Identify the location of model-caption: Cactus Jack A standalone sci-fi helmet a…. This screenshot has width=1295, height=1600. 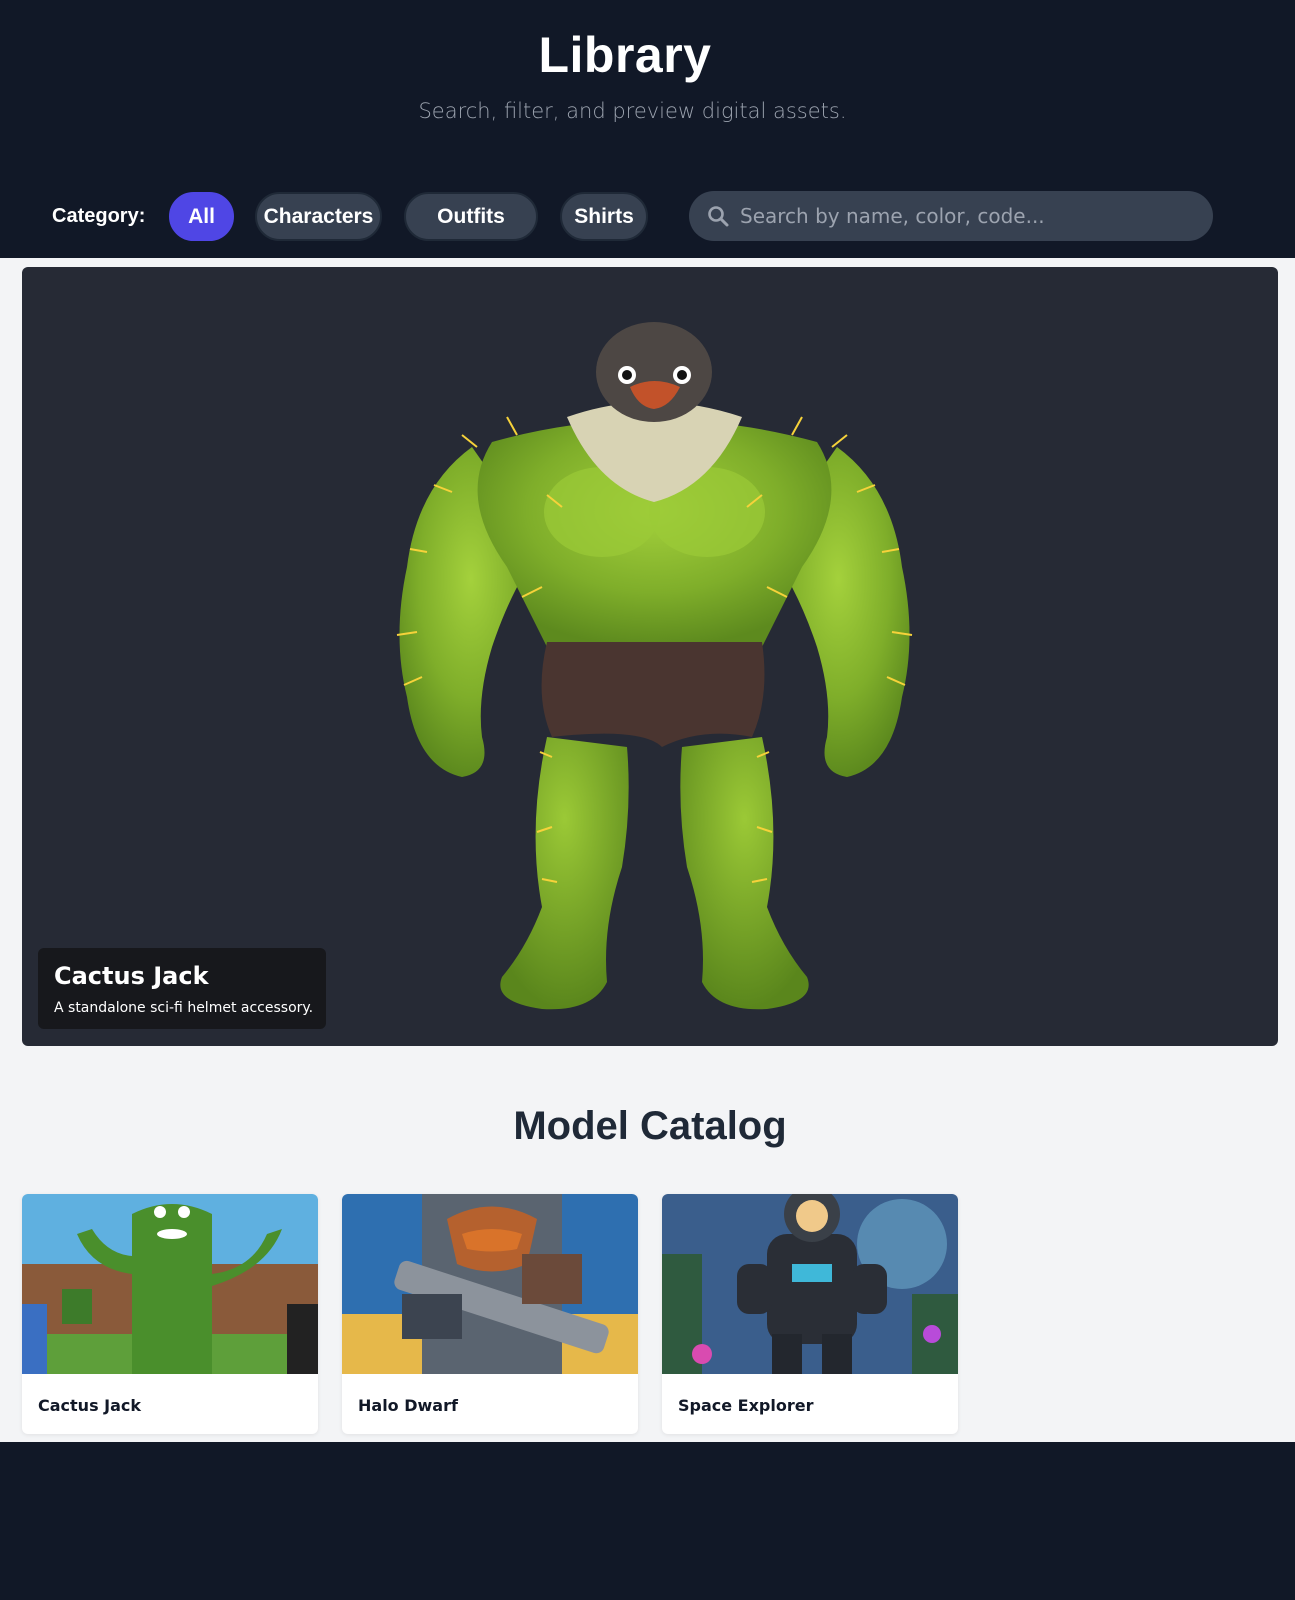
(182, 988).